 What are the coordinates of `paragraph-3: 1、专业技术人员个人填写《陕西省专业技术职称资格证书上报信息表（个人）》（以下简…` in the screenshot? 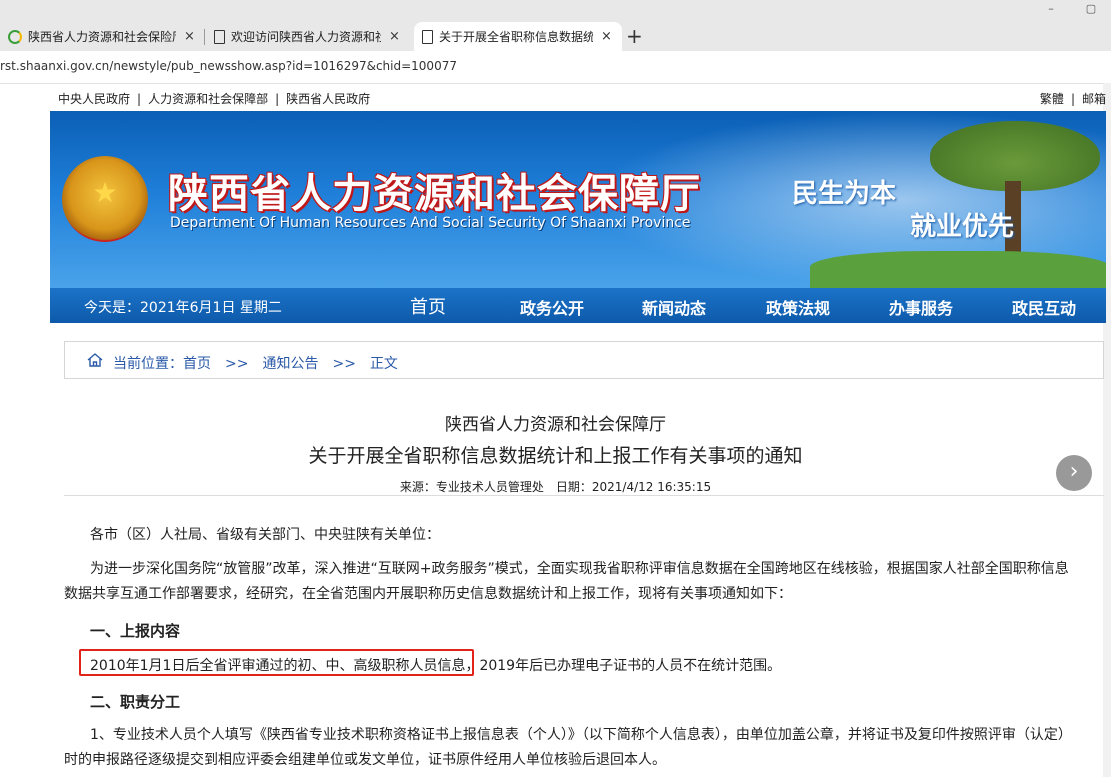 It's located at (568, 747).